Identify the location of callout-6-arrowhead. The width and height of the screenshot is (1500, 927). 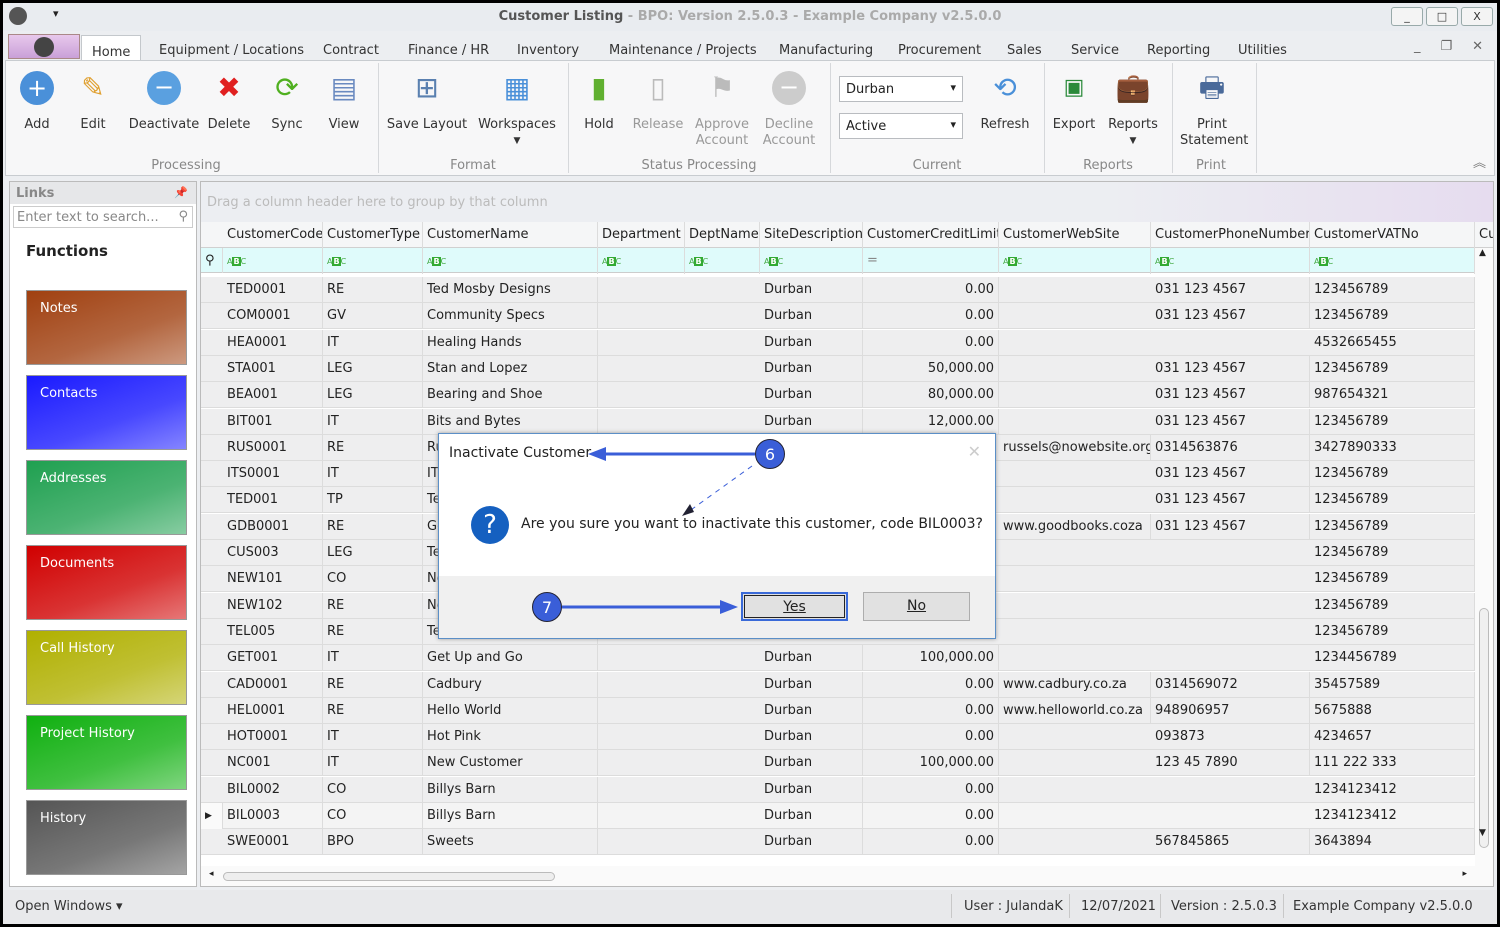
(597, 454).